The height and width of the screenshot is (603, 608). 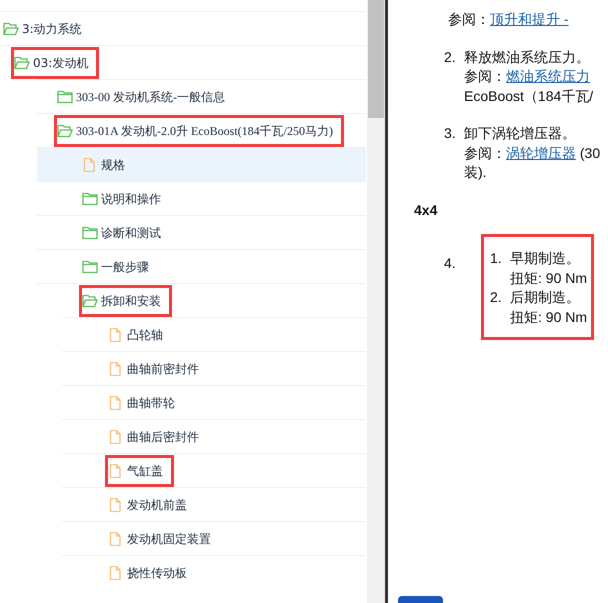 I want to click on tree-item-label: 曲轴前密封件, so click(x=163, y=368).